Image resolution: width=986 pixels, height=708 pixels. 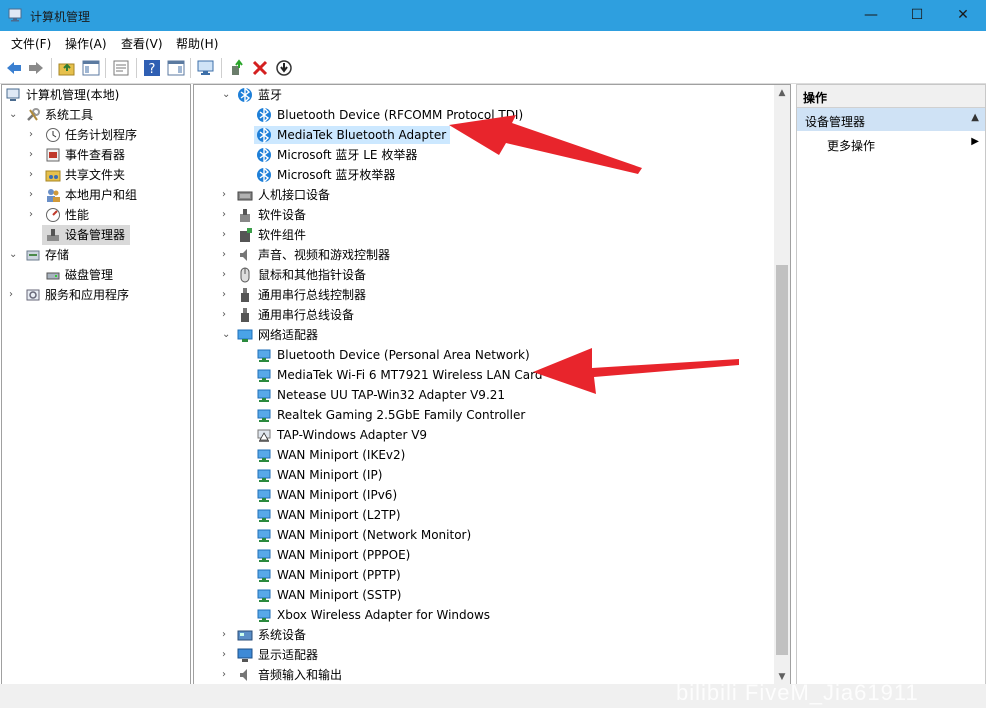 What do you see at coordinates (33, 114) in the screenshot?
I see `tools-icon` at bounding box center [33, 114].